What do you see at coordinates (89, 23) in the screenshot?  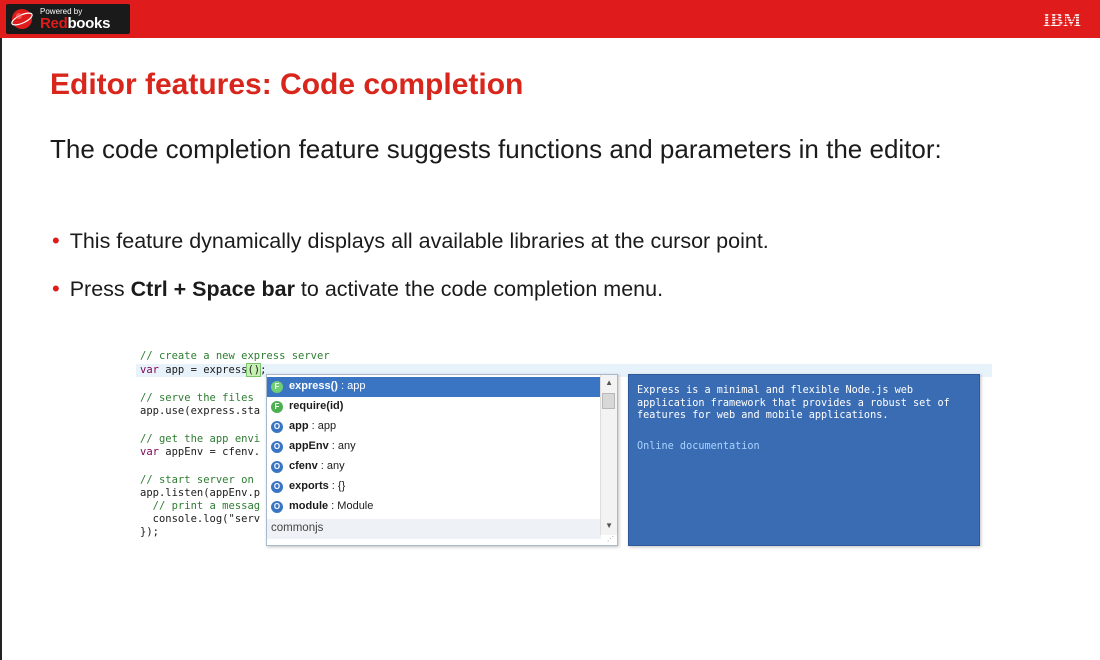 I see `logo-brand-white: books` at bounding box center [89, 23].